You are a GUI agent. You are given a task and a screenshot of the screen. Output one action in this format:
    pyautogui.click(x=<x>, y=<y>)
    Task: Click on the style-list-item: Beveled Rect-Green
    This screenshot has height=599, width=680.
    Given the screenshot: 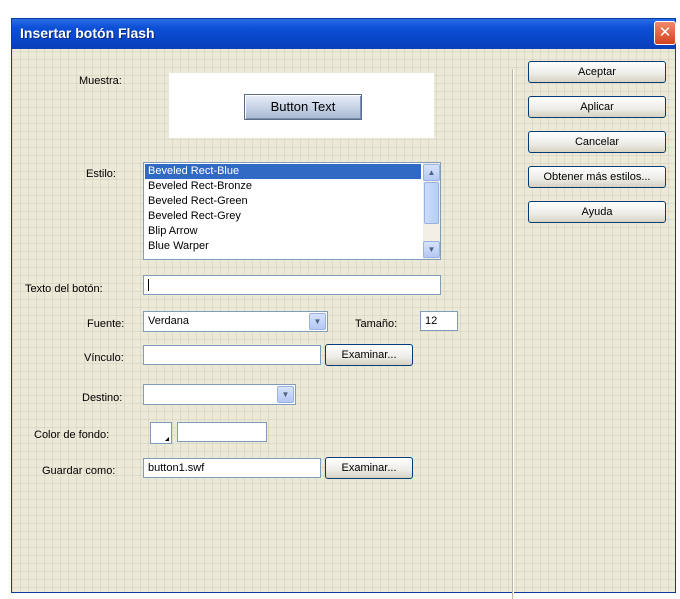 What is the action you would take?
    pyautogui.click(x=283, y=201)
    